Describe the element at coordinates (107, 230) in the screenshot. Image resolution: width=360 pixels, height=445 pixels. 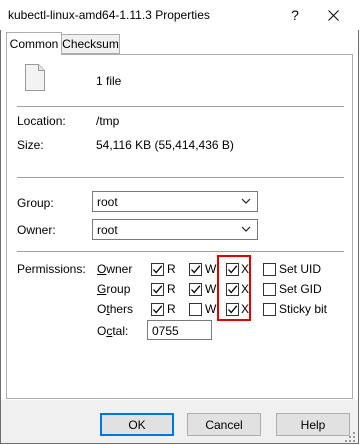
I see `owner-value: root` at that location.